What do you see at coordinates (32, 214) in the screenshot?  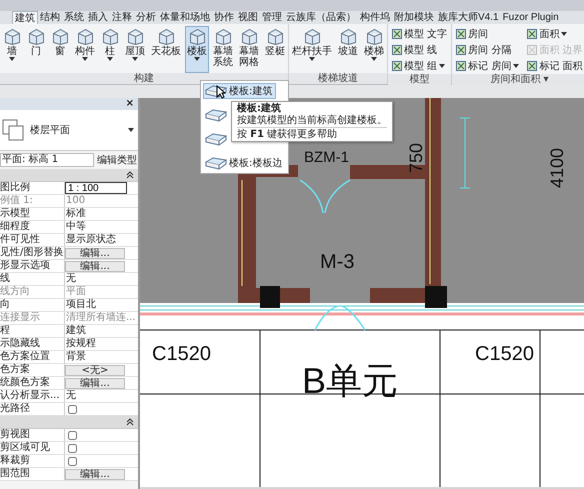 I see `property-name: 示模型` at bounding box center [32, 214].